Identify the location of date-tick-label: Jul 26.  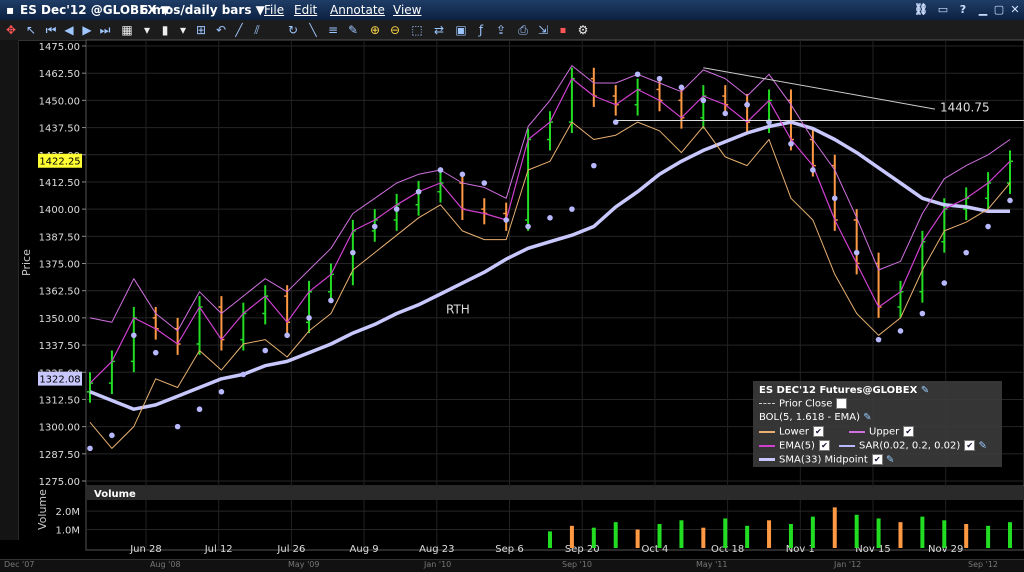
(290, 549).